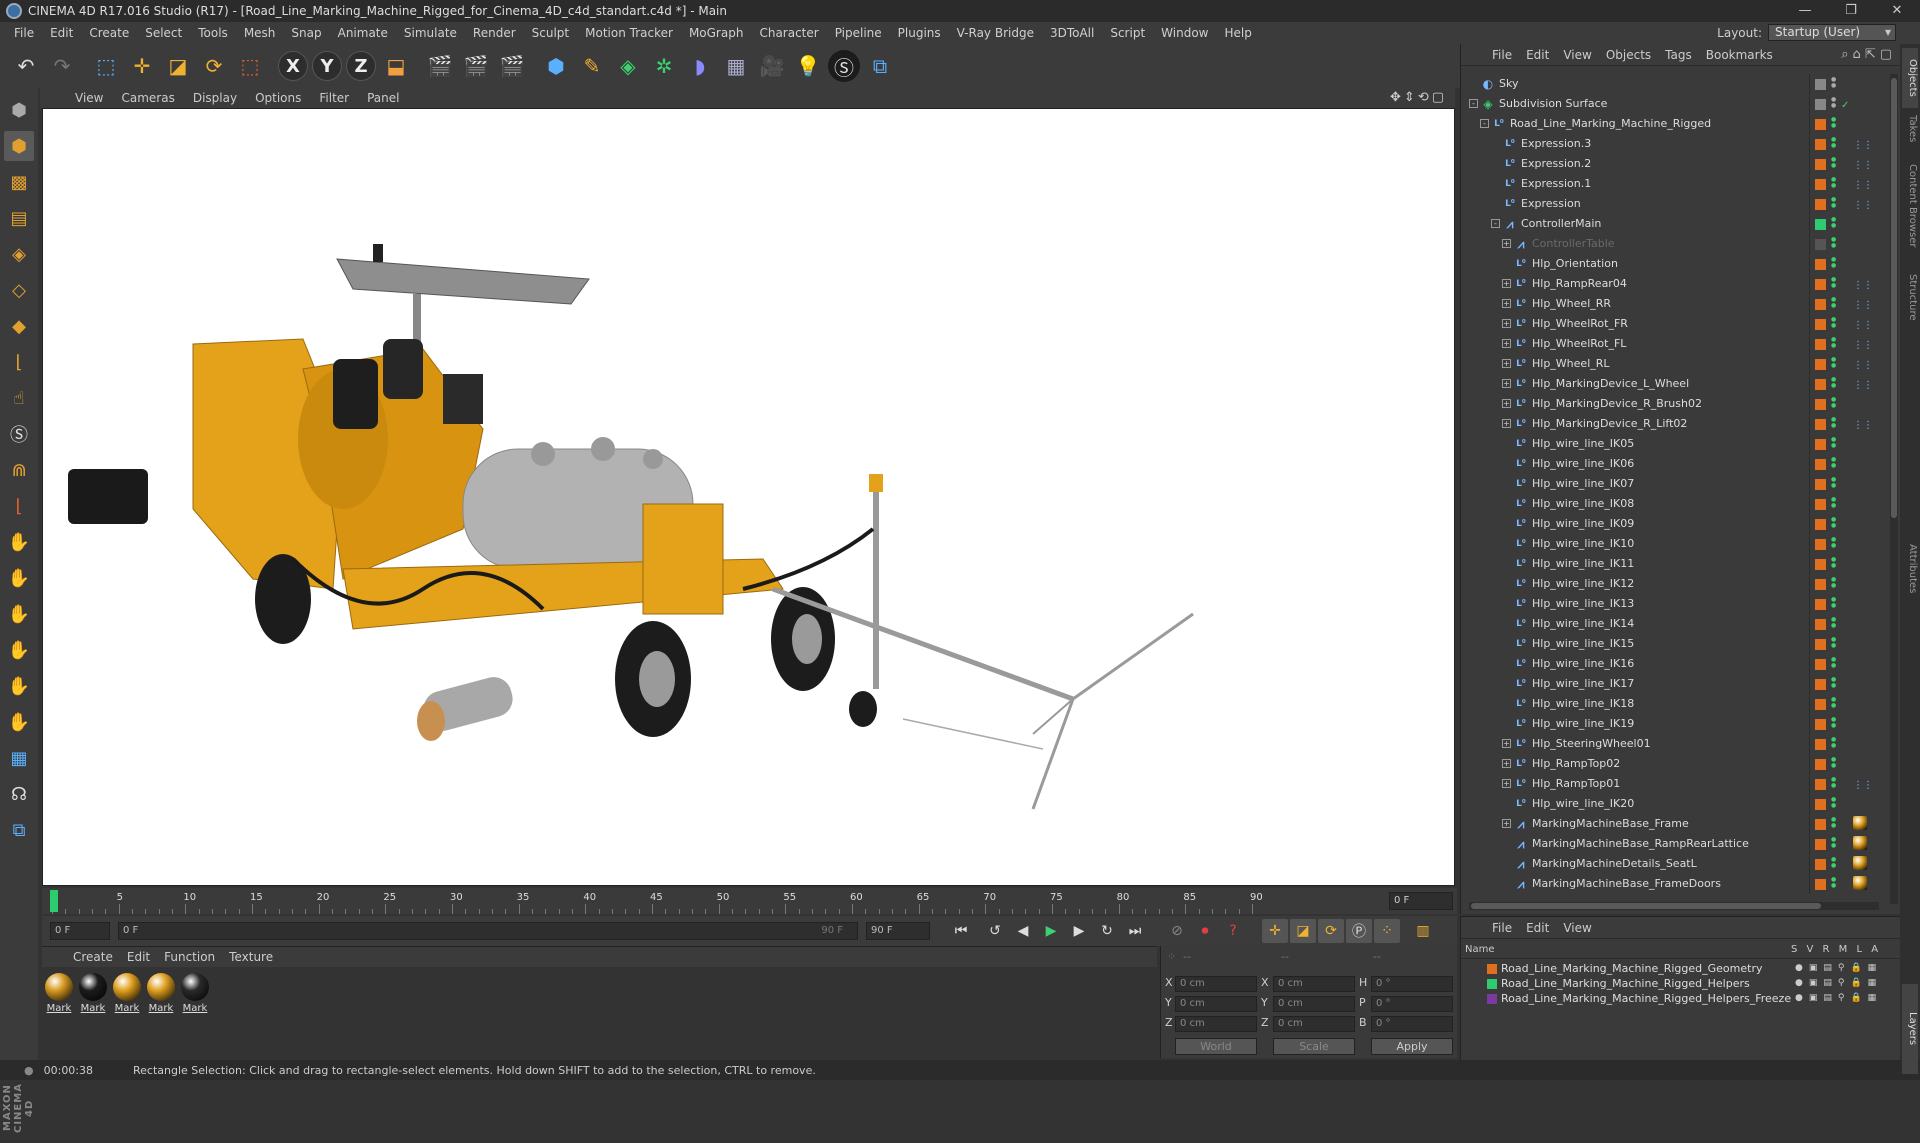 The width and height of the screenshot is (1920, 1143). What do you see at coordinates (138, 957) in the screenshot?
I see `material-menu-edit: Edit` at bounding box center [138, 957].